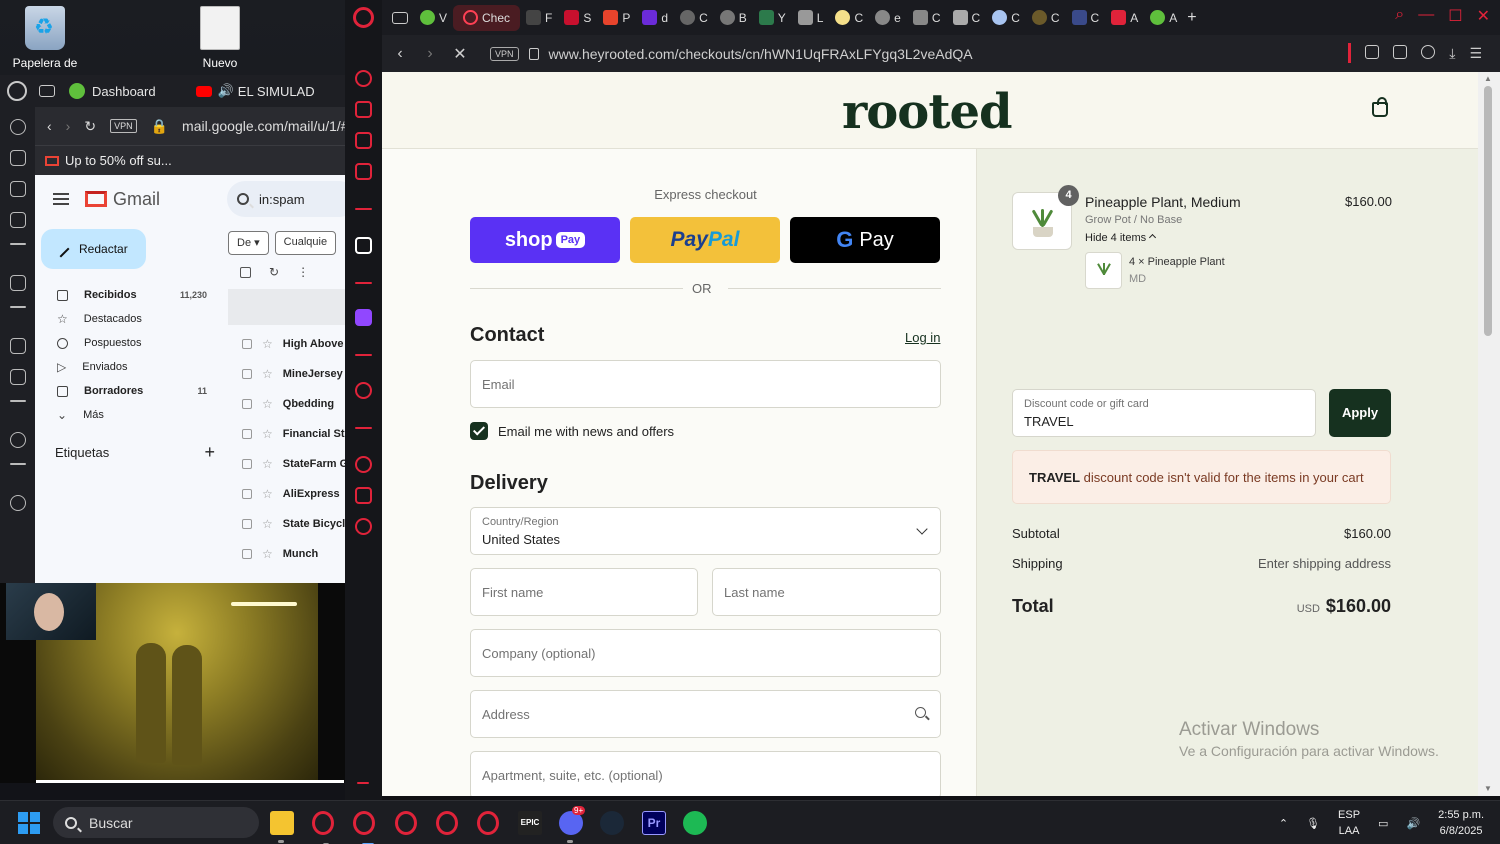 This screenshot has width=1500, height=844. Describe the element at coordinates (1349, 823) in the screenshot. I see `language-indicator: ESP LAA` at that location.